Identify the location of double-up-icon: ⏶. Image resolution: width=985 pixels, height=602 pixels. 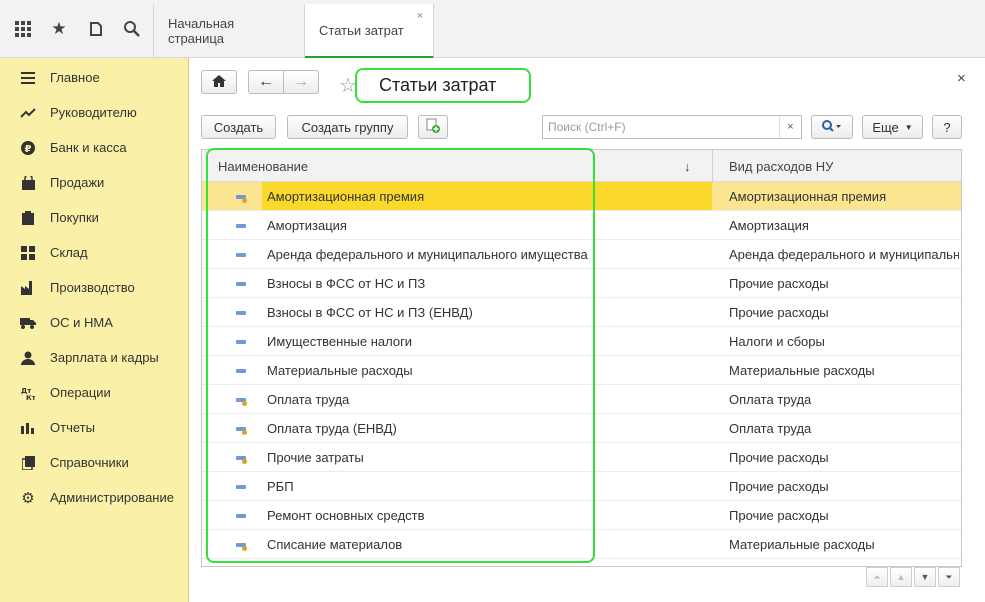
(877, 576).